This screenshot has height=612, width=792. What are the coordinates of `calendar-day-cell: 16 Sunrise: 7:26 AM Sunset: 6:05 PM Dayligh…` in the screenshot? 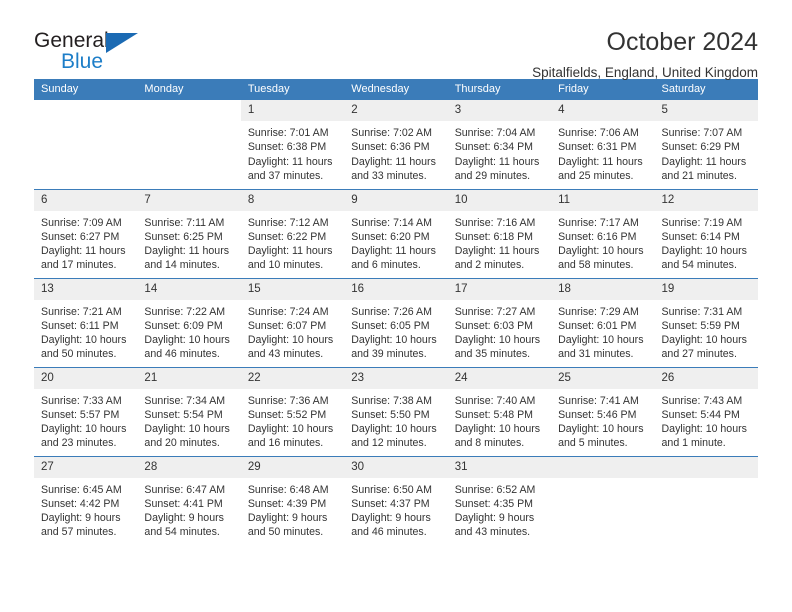 It's located at (396, 322).